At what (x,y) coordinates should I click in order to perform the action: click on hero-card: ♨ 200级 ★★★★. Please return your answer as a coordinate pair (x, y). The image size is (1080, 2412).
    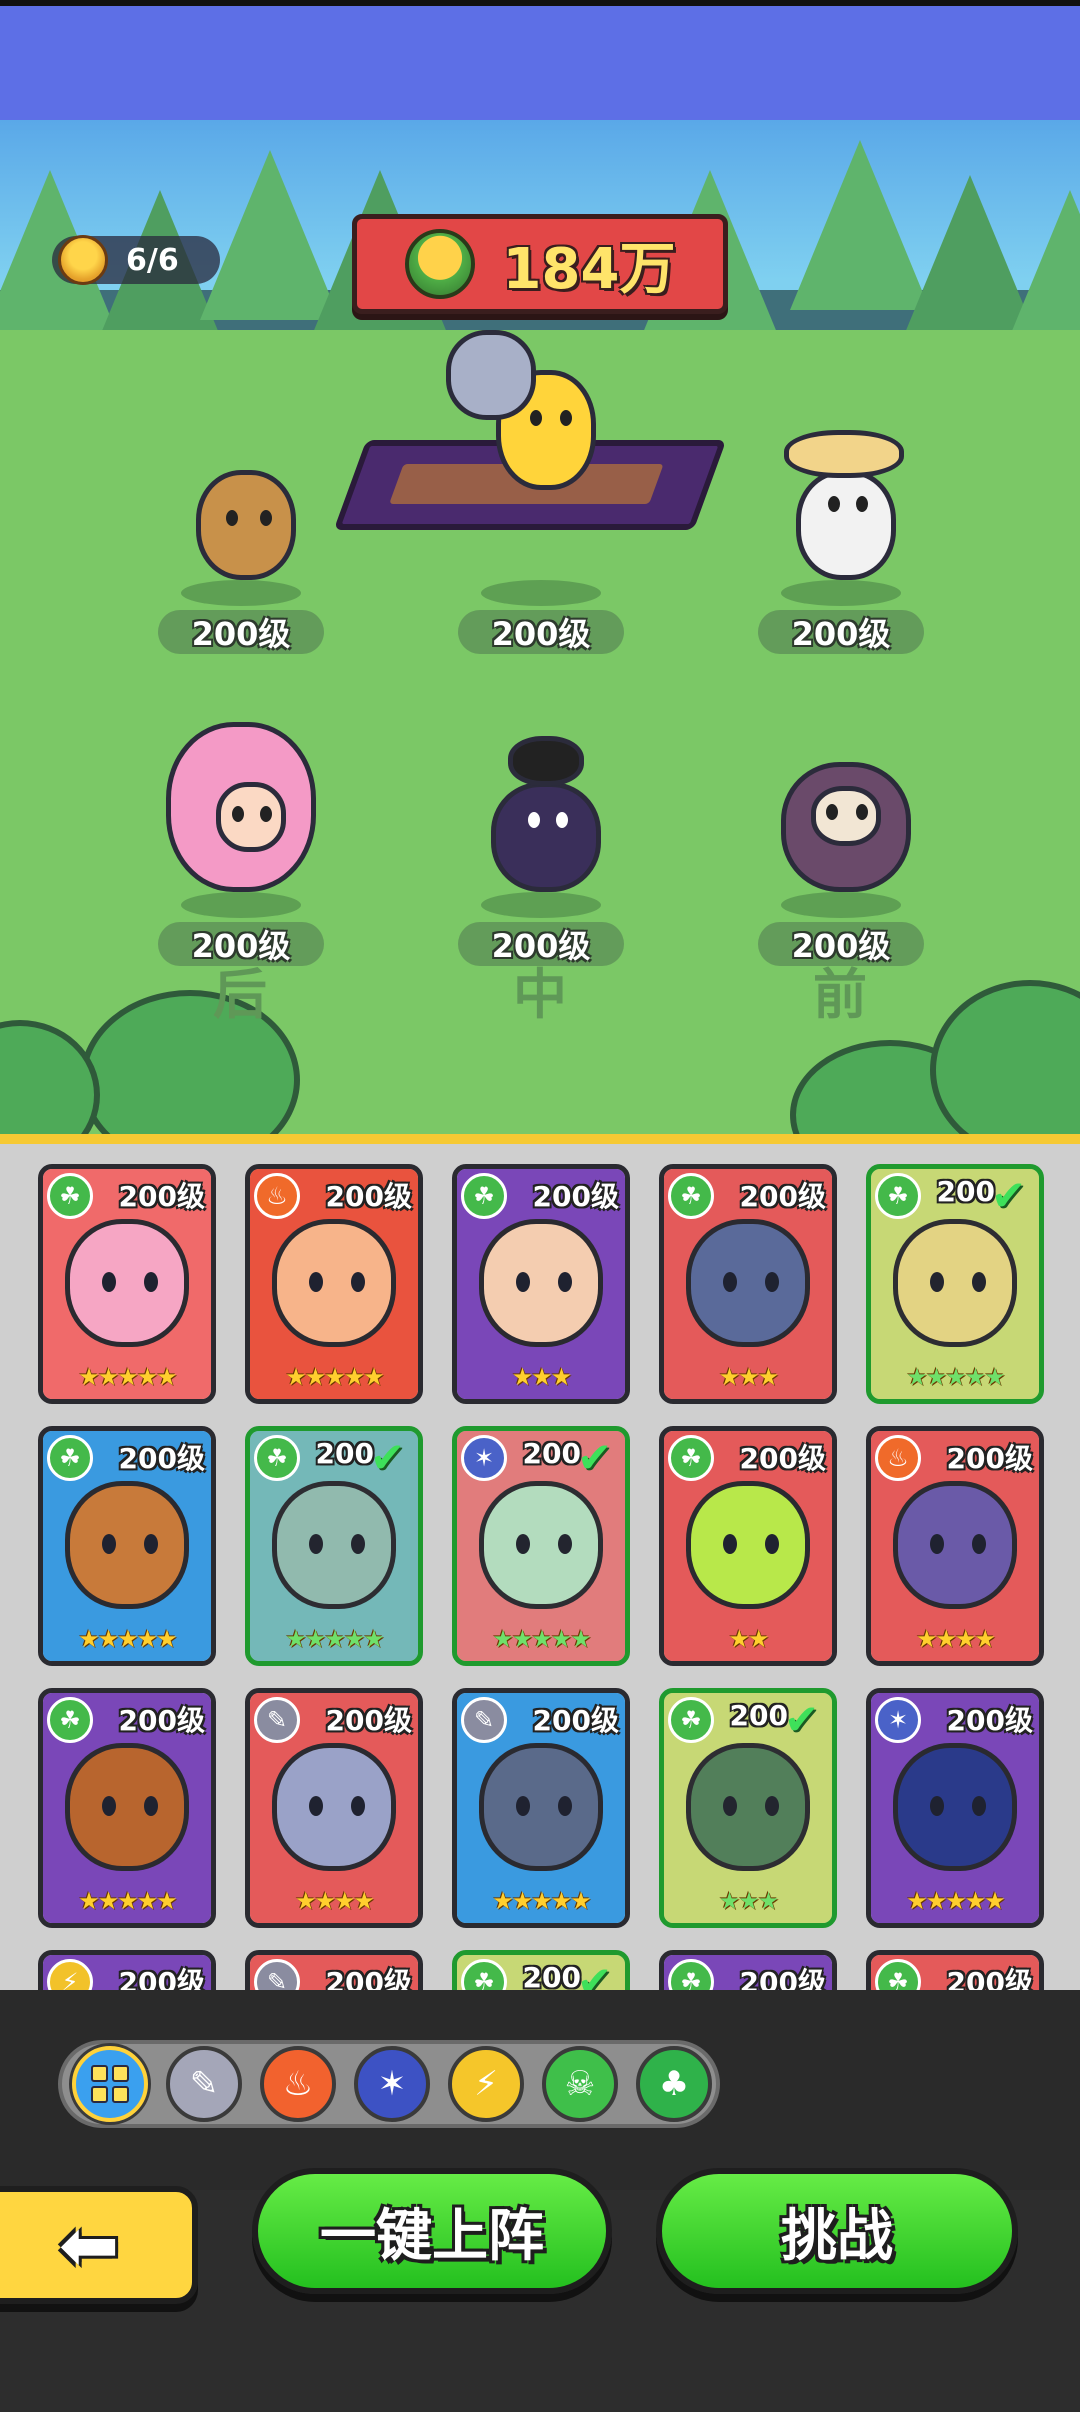
    Looking at the image, I should click on (955, 1546).